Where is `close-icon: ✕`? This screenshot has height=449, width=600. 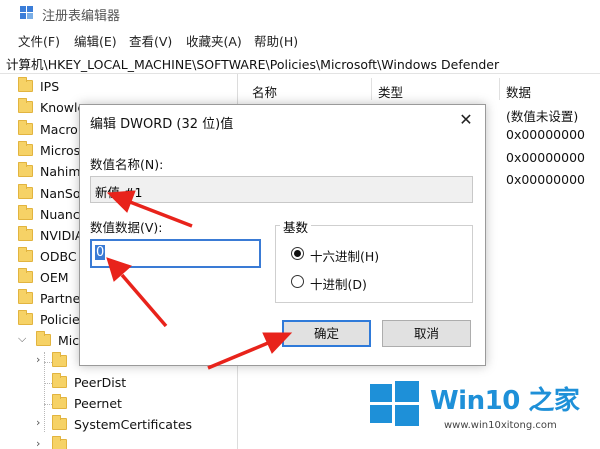 close-icon: ✕ is located at coordinates (466, 120).